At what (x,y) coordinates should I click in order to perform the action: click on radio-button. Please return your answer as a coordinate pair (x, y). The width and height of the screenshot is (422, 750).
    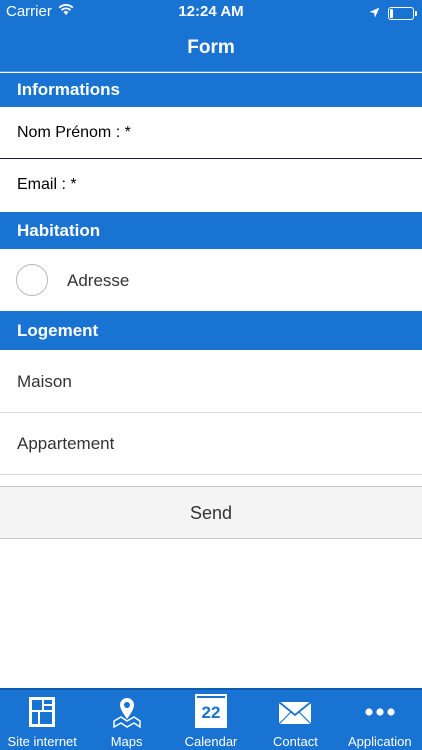
    Looking at the image, I should click on (32, 280).